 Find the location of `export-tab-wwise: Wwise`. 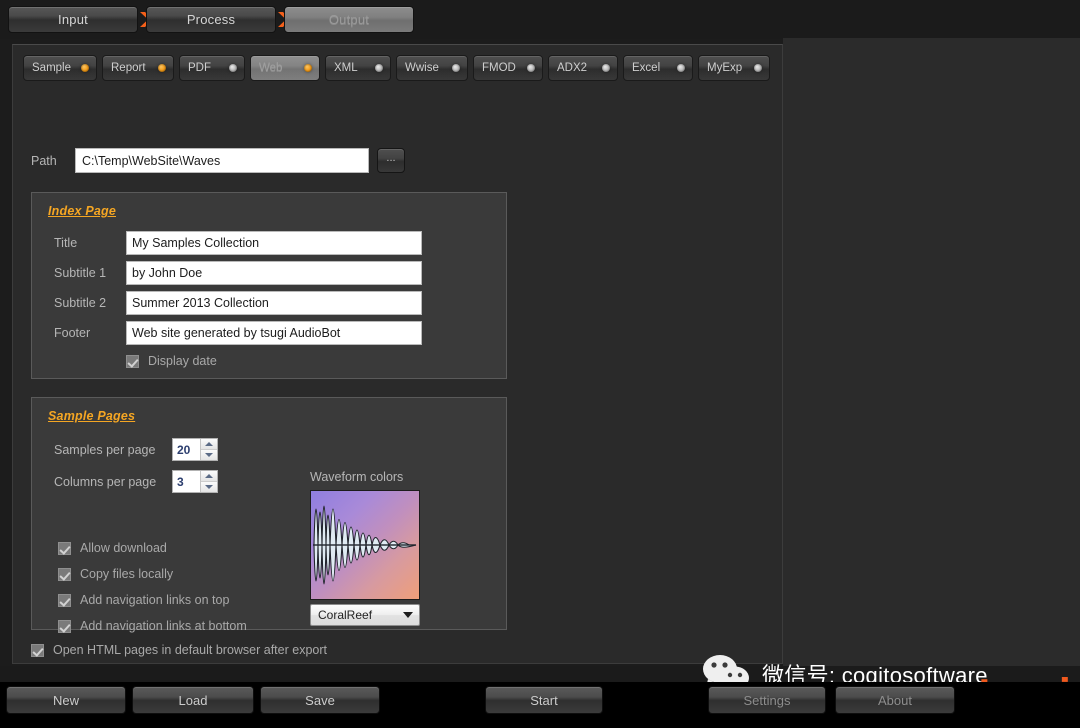

export-tab-wwise: Wwise is located at coordinates (432, 68).